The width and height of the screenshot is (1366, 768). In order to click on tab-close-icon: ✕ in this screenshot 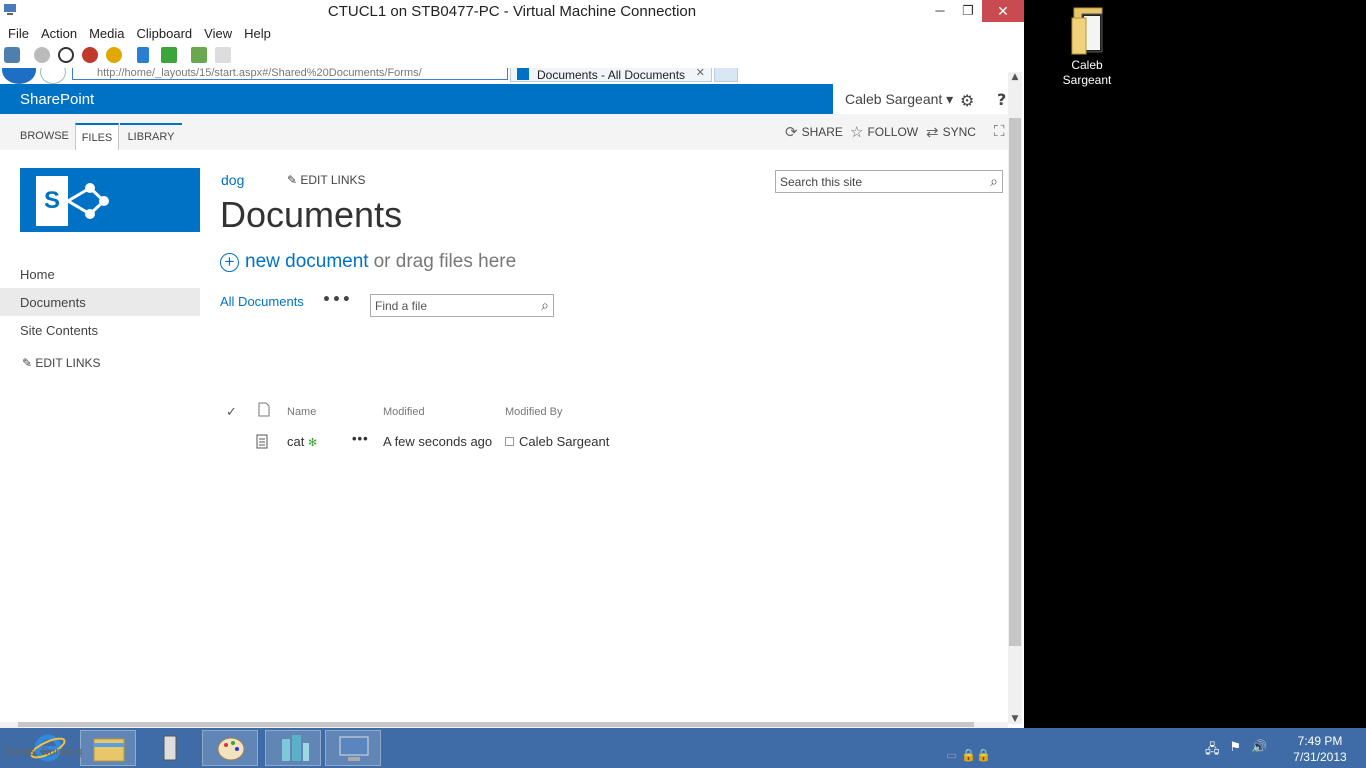, I will do `click(700, 73)`.